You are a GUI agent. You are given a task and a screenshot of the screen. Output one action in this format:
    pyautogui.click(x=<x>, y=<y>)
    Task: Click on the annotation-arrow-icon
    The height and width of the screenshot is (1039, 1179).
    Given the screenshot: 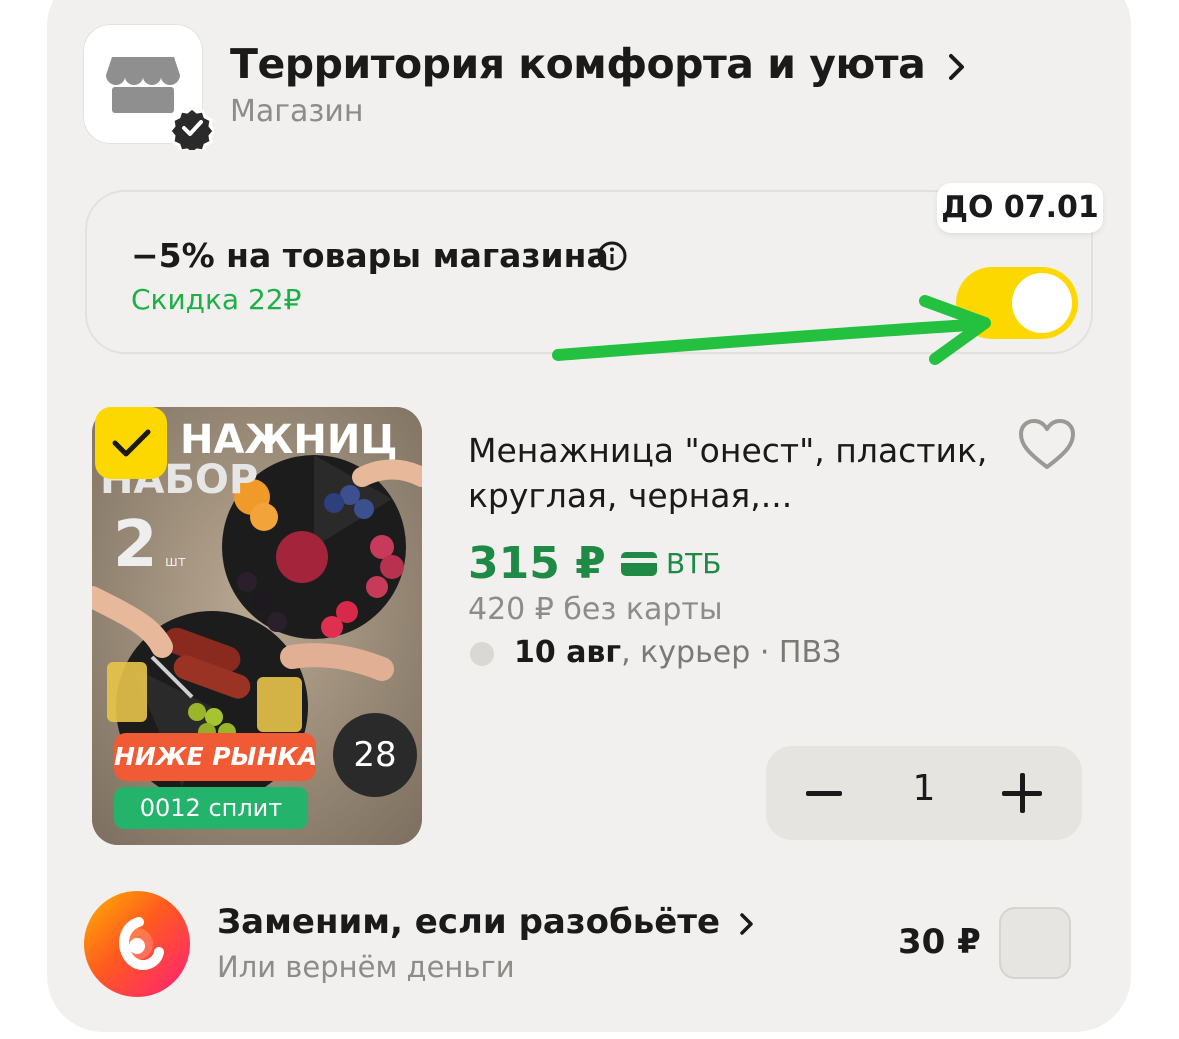 What is the action you would take?
    pyautogui.click(x=771, y=330)
    